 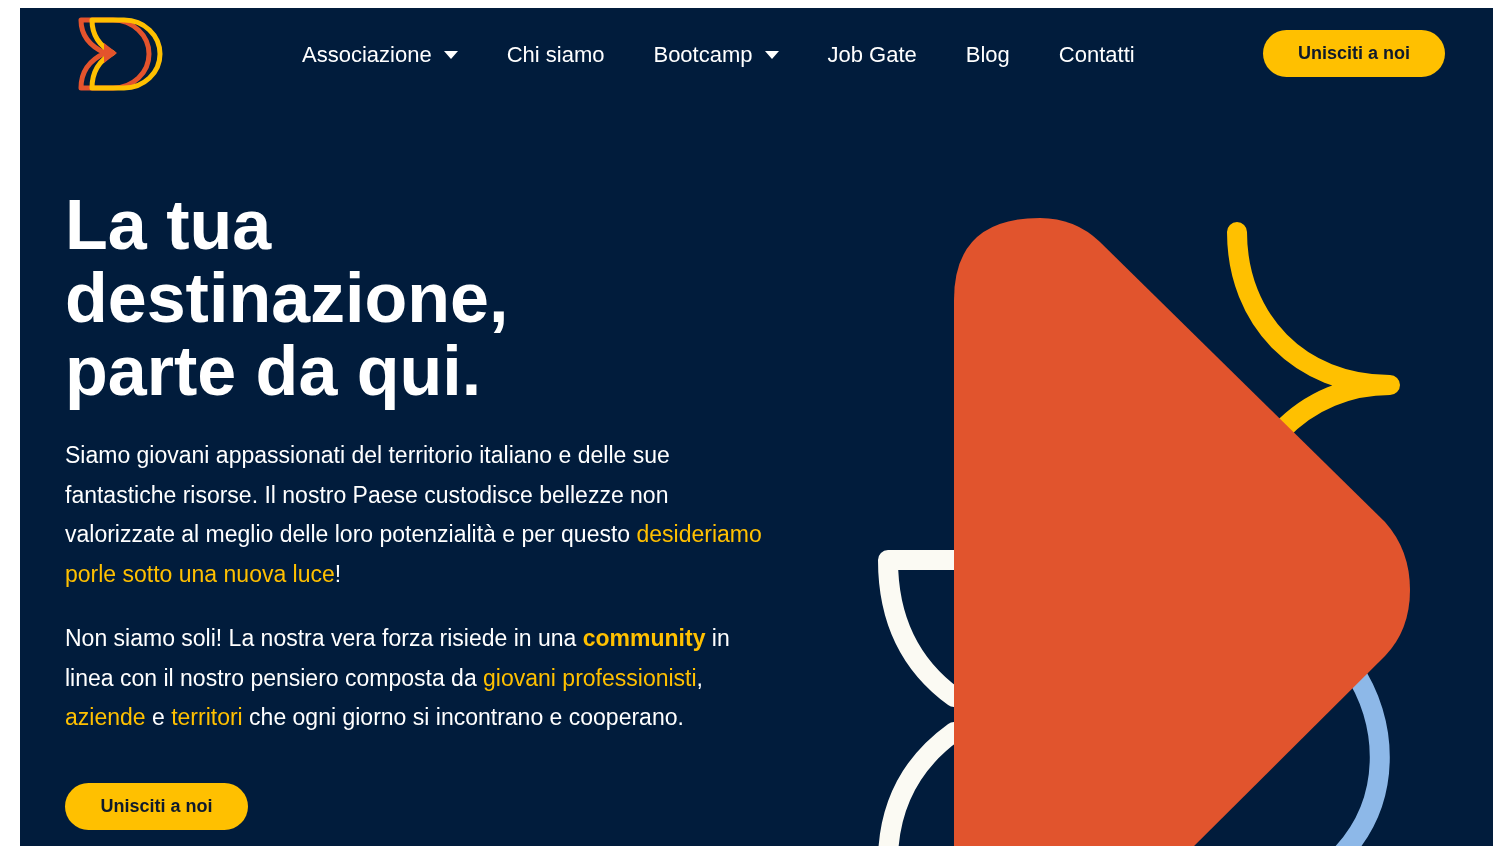 I want to click on nav-link: Blog, so click(x=987, y=55).